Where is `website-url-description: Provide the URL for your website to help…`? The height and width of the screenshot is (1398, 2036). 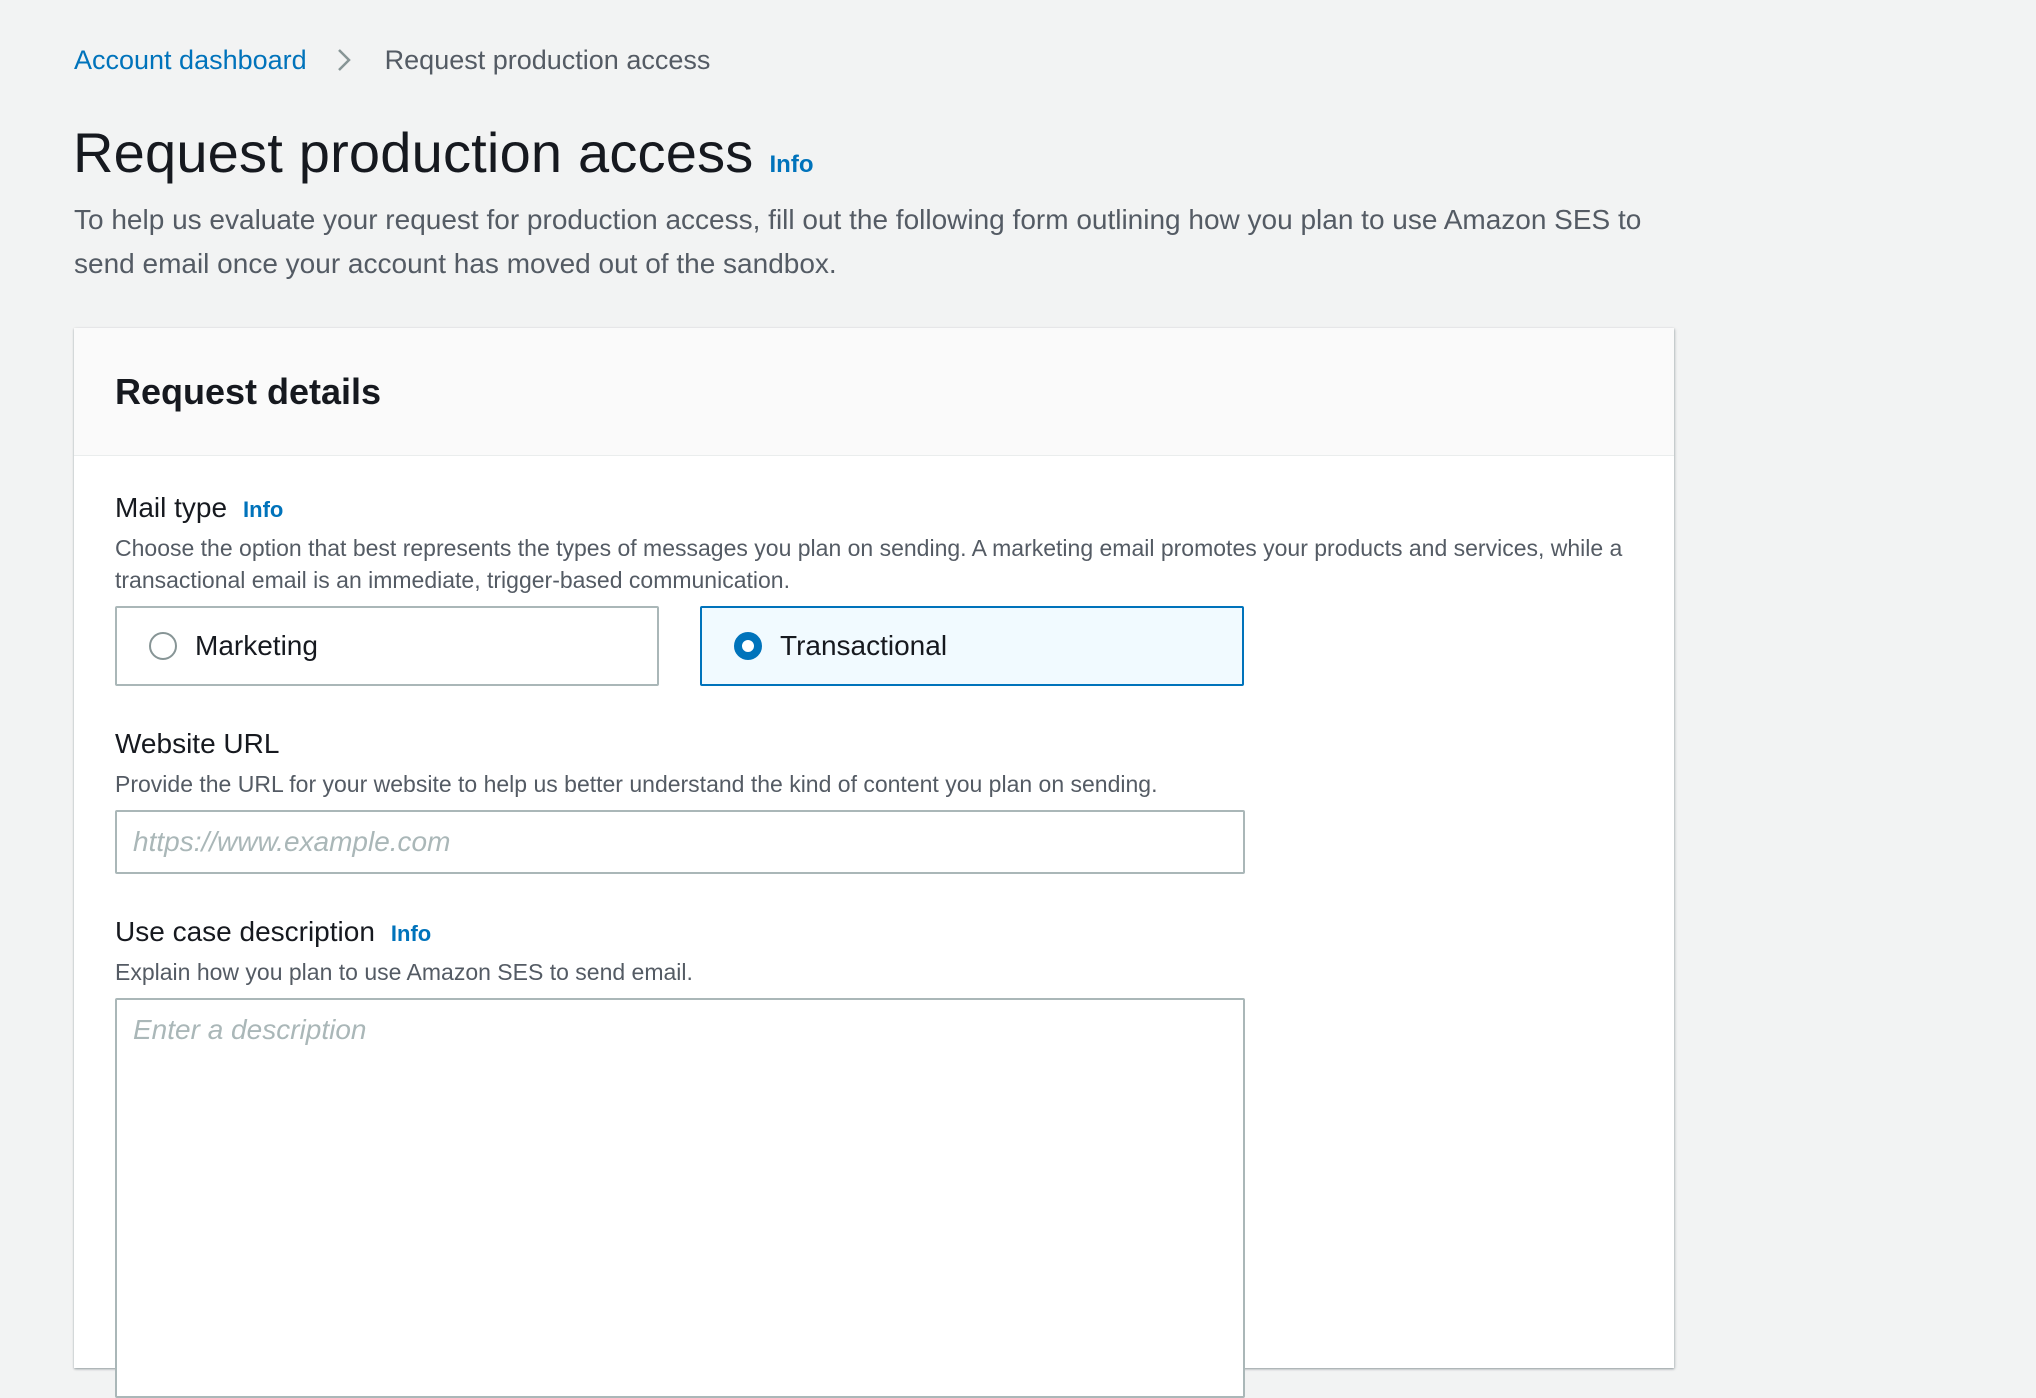
website-url-description: Provide the URL for your website to help… is located at coordinates (636, 784).